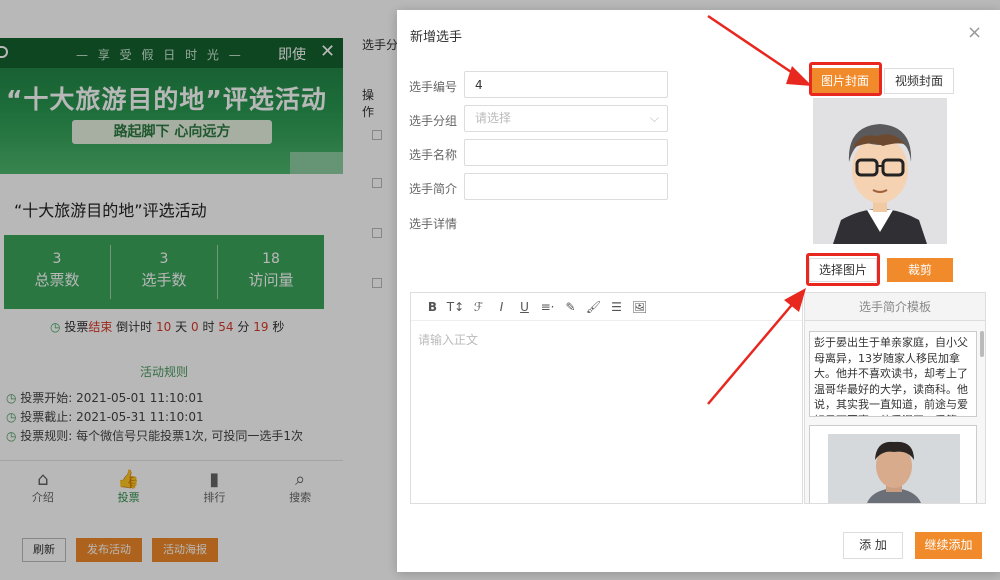  I want to click on dialog-footer: 添 加 继续添加, so click(912, 545).